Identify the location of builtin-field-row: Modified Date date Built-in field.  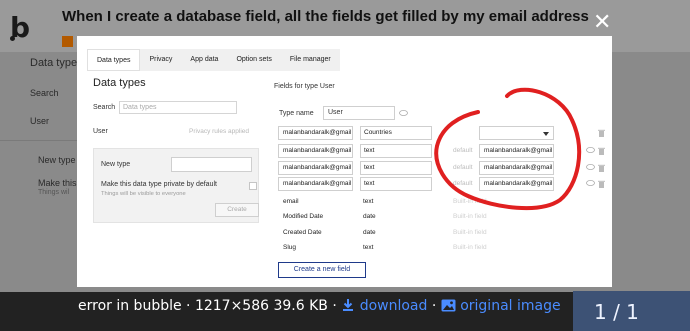
(443, 217).